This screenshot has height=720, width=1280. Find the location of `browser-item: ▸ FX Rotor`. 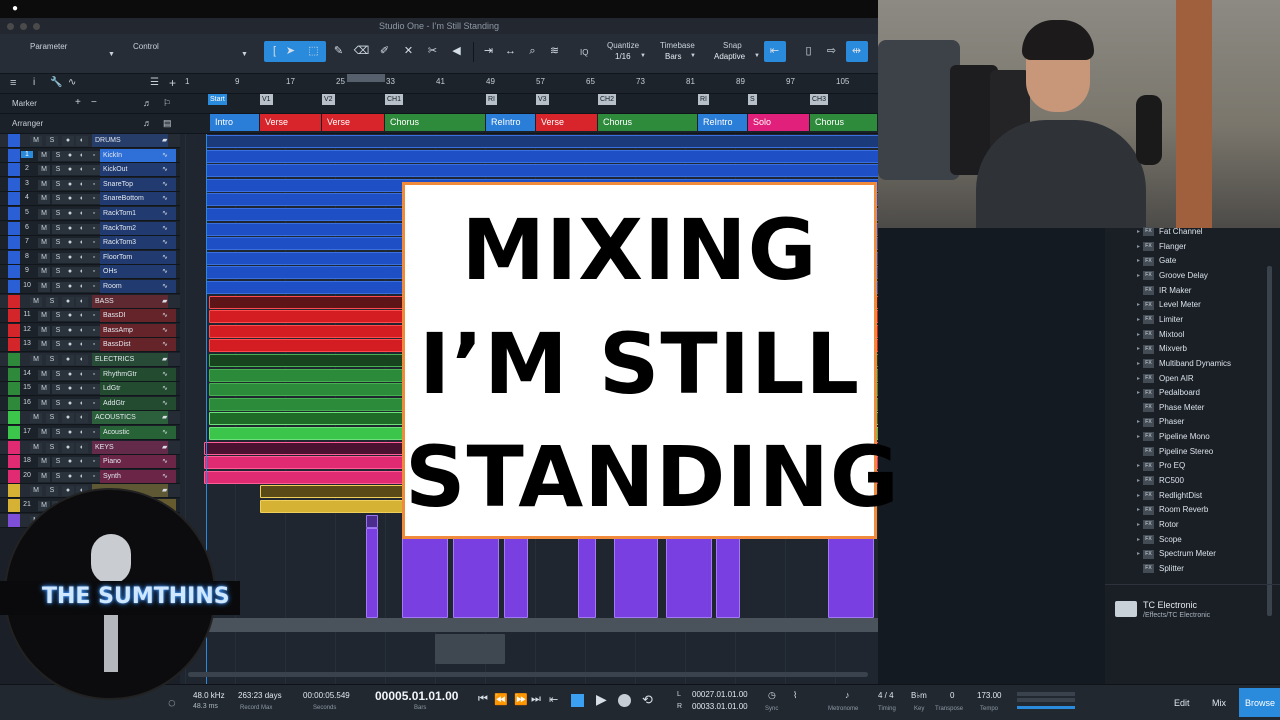

browser-item: ▸ FX Rotor is located at coordinates (1158, 525).